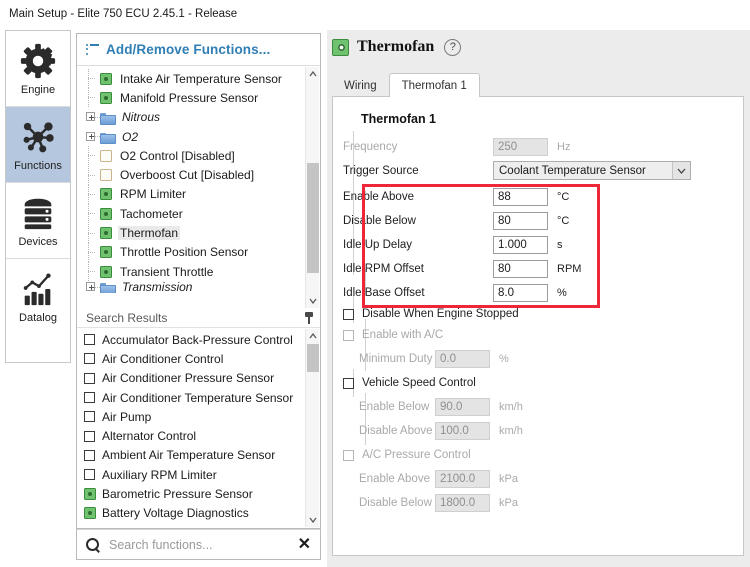 This screenshot has height=567, width=750. What do you see at coordinates (149, 233) in the screenshot?
I see `tree-item-label: Thermofan` at bounding box center [149, 233].